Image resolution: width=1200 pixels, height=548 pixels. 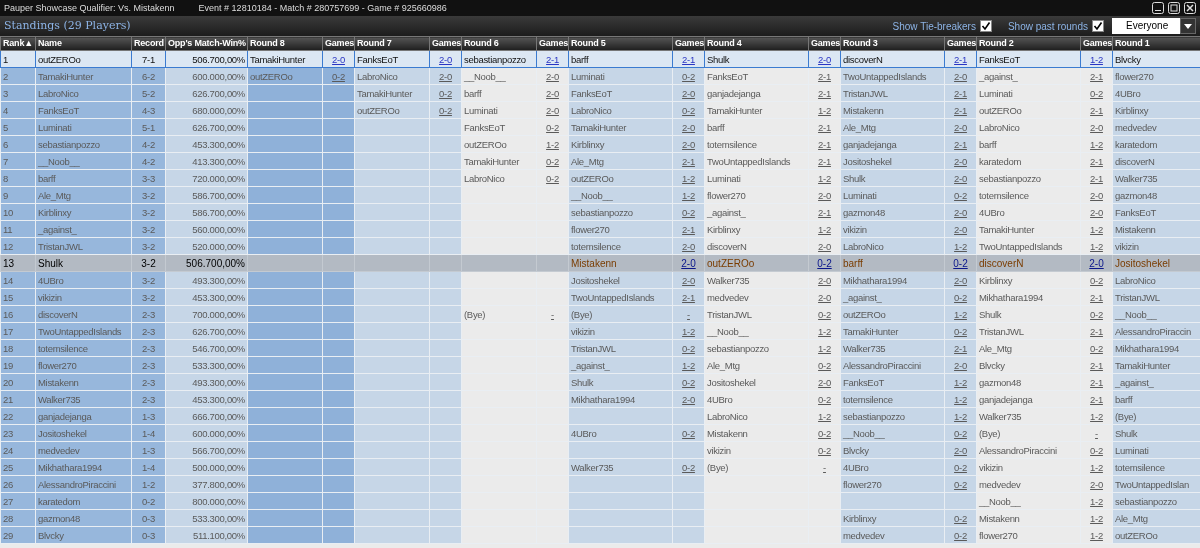 What do you see at coordinates (1028, 43) in the screenshot?
I see `column-header: Round 2` at bounding box center [1028, 43].